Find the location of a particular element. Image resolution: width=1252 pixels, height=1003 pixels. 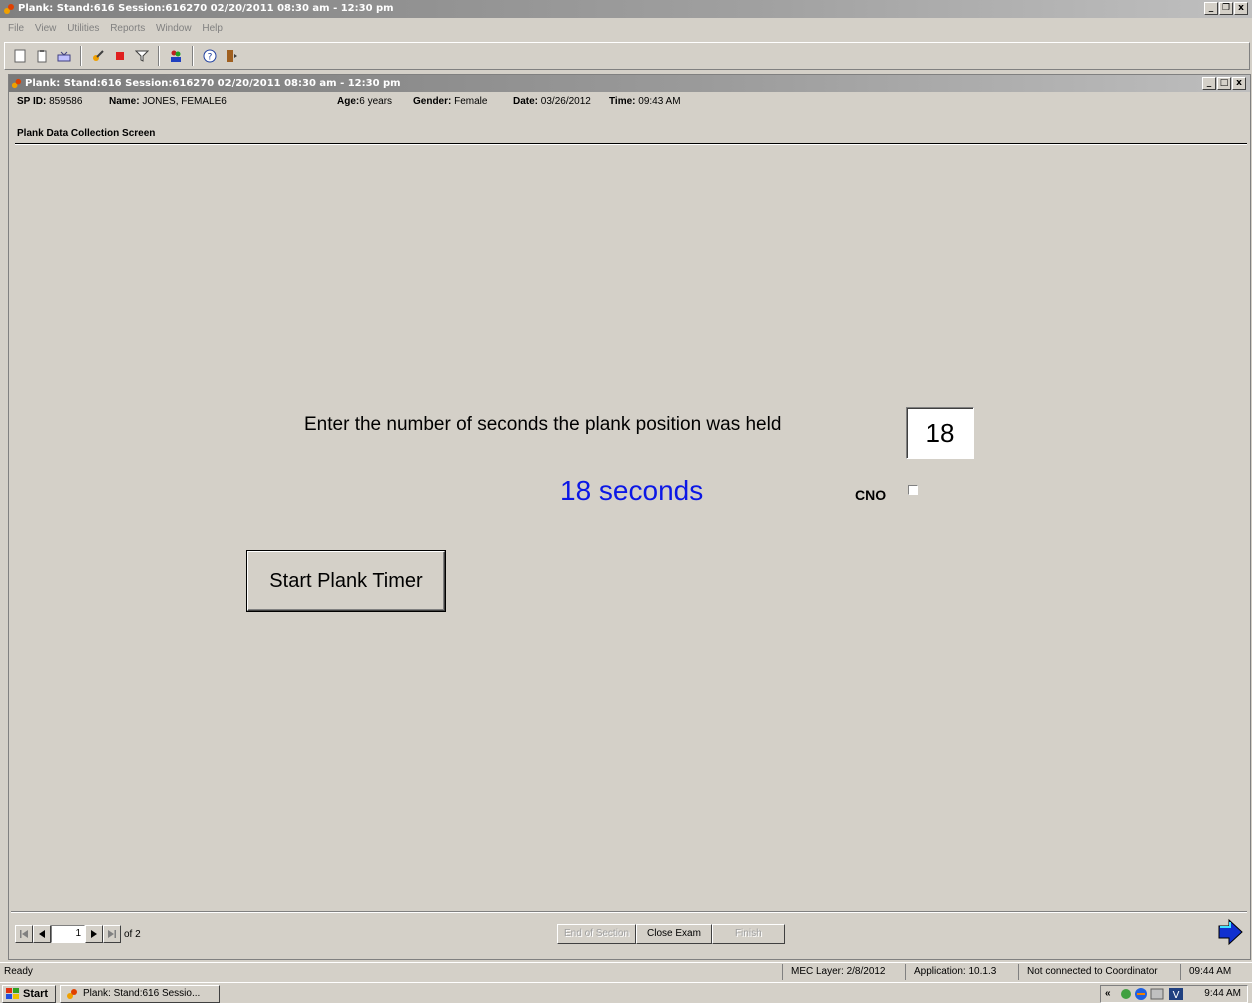

menu-view: View is located at coordinates (46, 28).